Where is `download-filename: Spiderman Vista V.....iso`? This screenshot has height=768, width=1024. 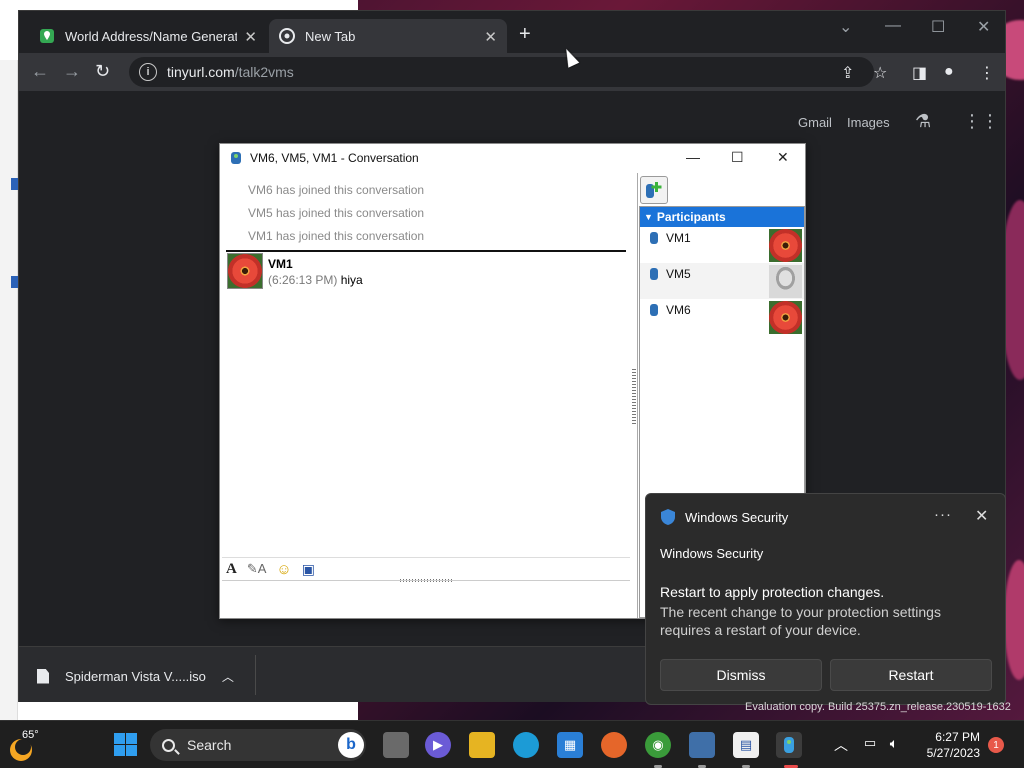
download-filename: Spiderman Vista V.....iso is located at coordinates (135, 676).